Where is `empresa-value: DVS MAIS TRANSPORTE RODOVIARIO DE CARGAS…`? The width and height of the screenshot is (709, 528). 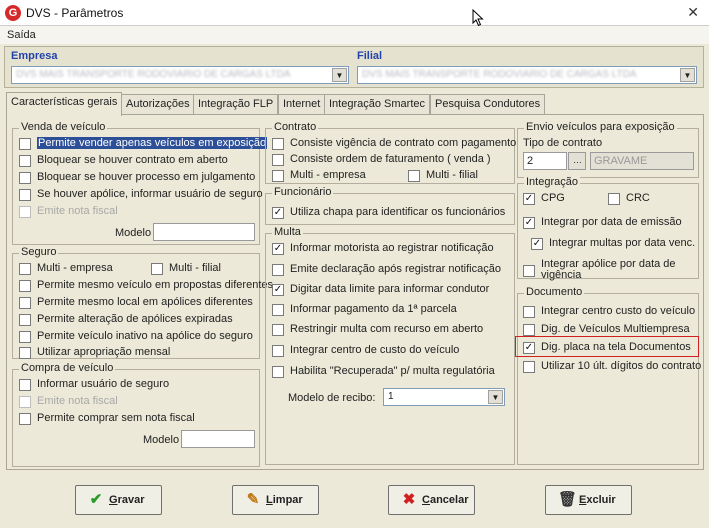 empresa-value: DVS MAIS TRANSPORTE RODOVIARIO DE CARGAS… is located at coordinates (153, 74).